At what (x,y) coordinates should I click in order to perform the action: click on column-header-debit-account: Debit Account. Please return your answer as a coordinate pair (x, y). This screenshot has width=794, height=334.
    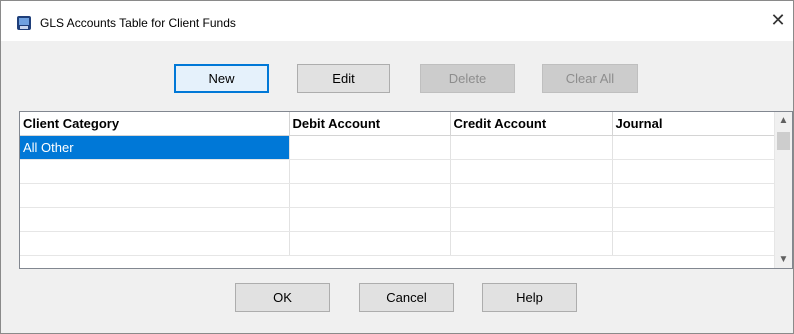
    Looking at the image, I should click on (370, 124).